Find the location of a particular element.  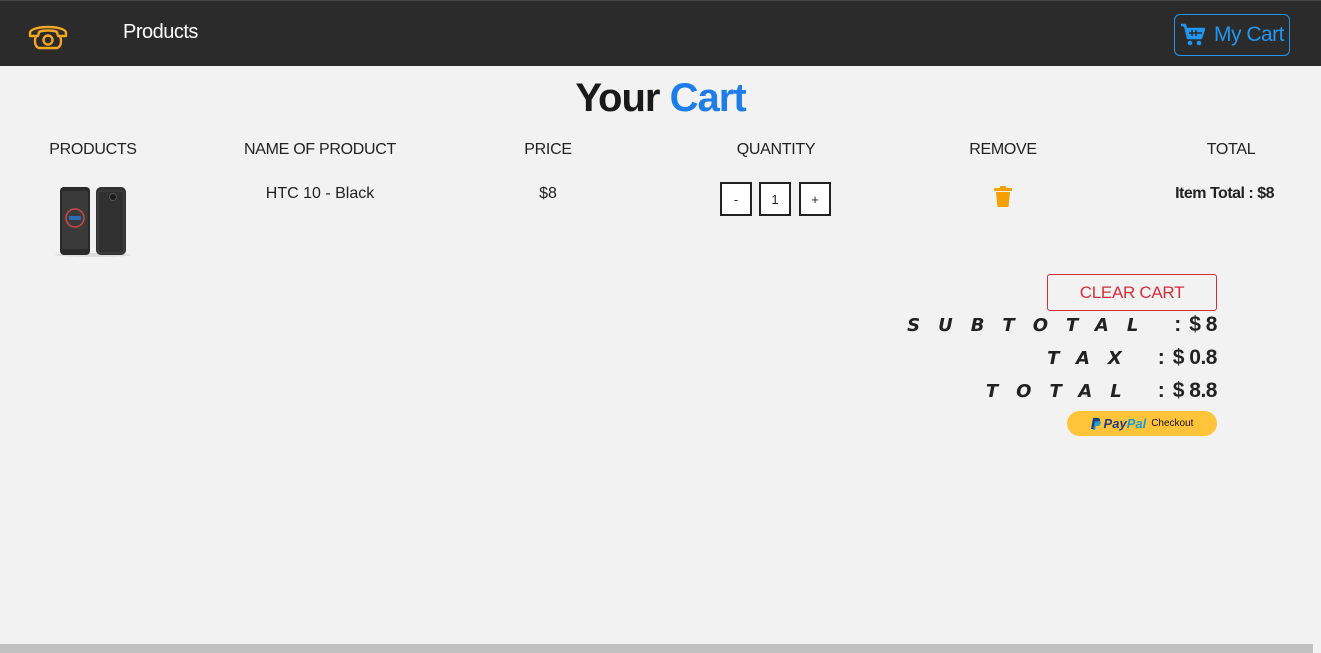

subtotal-row: subtotal :$ 8 is located at coordinates (1062, 325).